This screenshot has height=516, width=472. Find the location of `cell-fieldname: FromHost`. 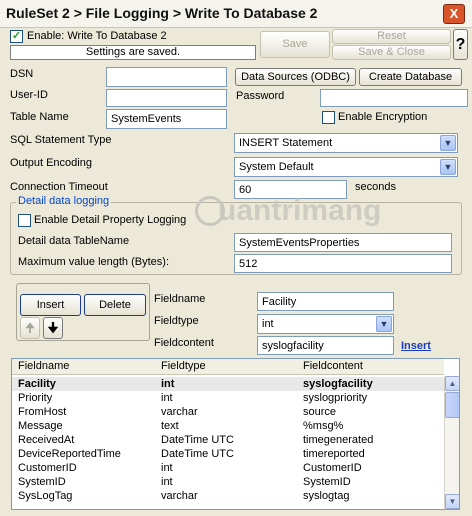

cell-fieldname: FromHost is located at coordinates (42, 412).